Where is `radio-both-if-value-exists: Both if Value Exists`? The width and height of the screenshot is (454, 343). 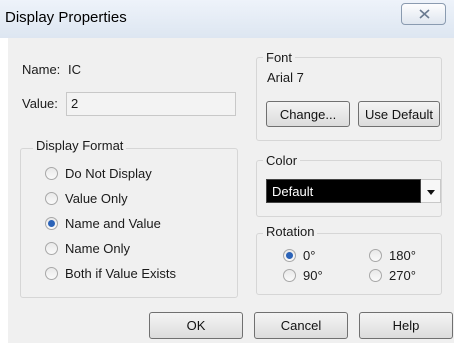
radio-both-if-value-exists: Both if Value Exists is located at coordinates (110, 273).